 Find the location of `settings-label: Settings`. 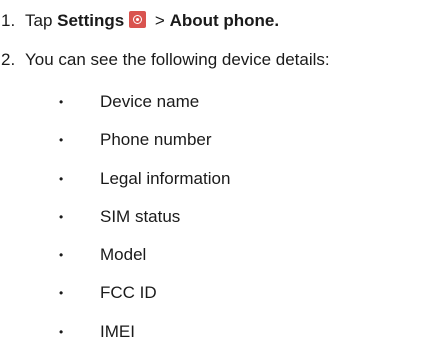

settings-label: Settings is located at coordinates (91, 20).